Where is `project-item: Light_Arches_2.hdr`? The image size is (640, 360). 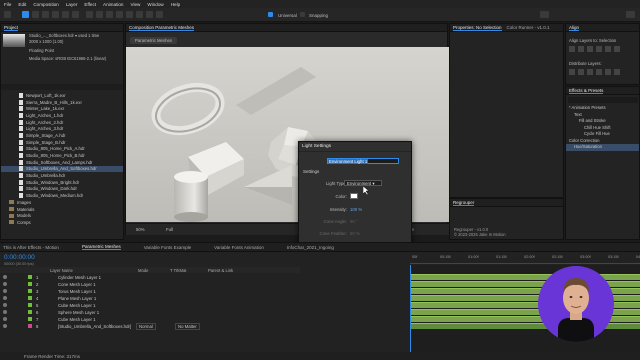
project-item: Light_Arches_2.hdr is located at coordinates (62, 122).